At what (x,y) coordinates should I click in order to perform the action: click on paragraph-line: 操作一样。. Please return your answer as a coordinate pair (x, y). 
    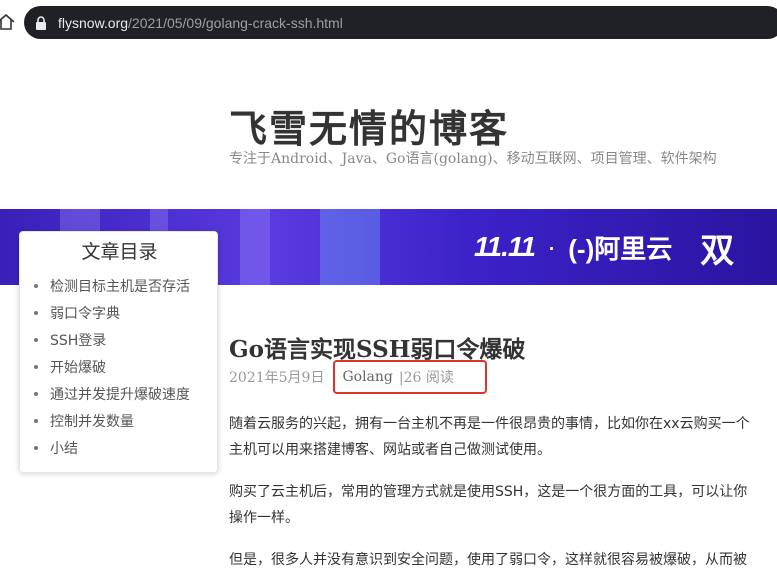
    Looking at the image, I should click on (264, 518).